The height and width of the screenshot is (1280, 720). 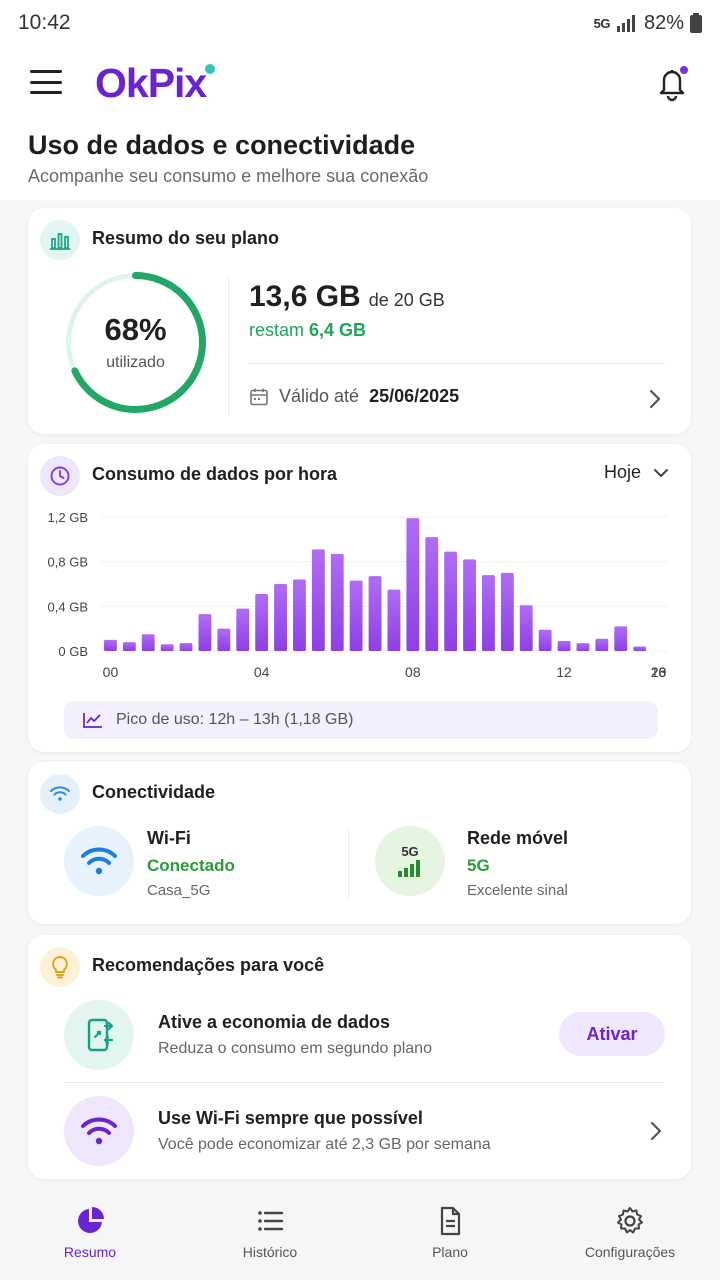 I want to click on nav-item-resumo: Resumo, so click(x=90, y=1236).